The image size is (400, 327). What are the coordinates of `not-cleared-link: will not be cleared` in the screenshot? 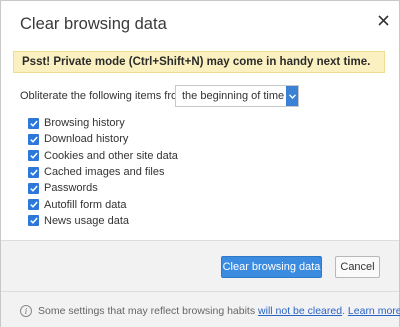 It's located at (300, 311).